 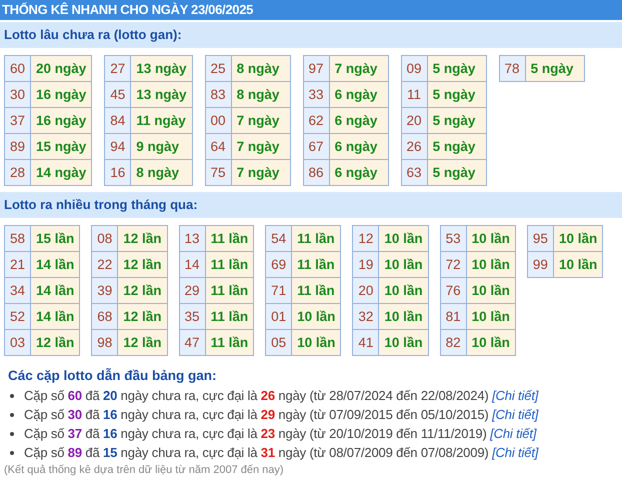 What do you see at coordinates (61, 173) in the screenshot?
I see `count-cell: 14 ngày` at bounding box center [61, 173].